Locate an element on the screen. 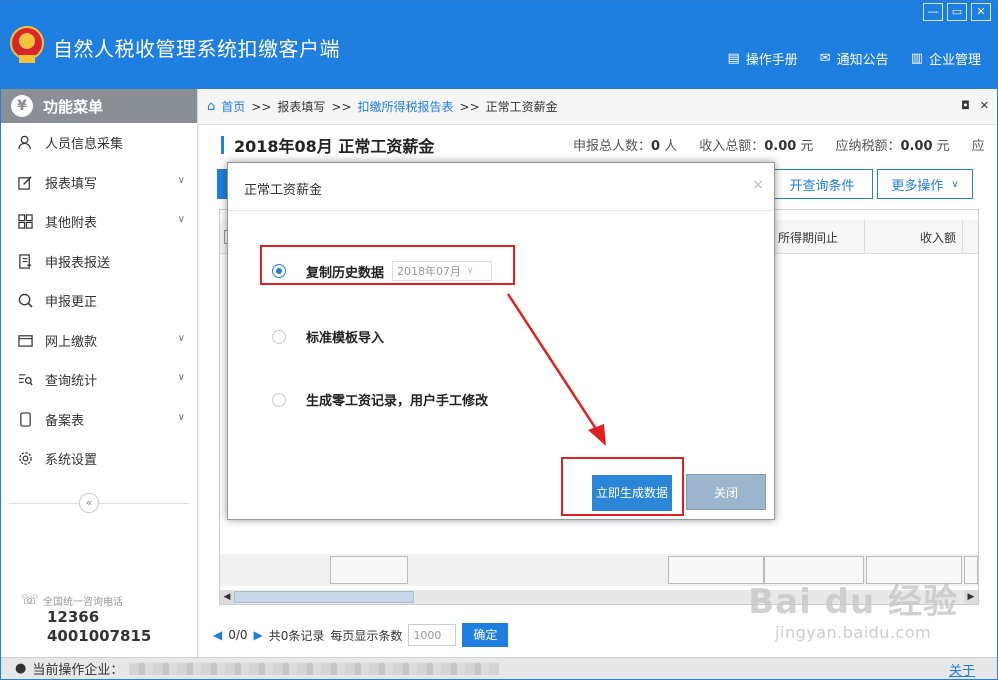 The width and height of the screenshot is (998, 680). column-header: 所得期间止 is located at coordinates (808, 237).